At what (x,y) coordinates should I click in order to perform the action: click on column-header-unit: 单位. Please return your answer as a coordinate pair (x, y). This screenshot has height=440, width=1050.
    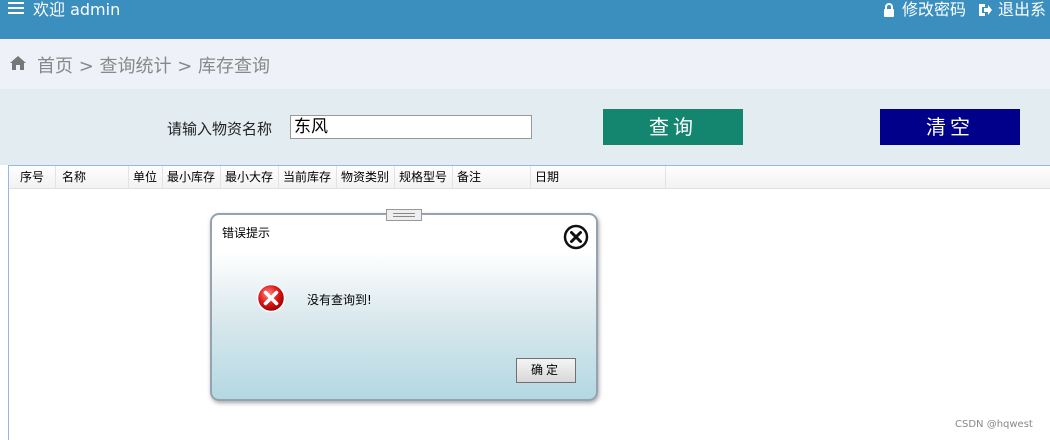
    Looking at the image, I should click on (146, 177).